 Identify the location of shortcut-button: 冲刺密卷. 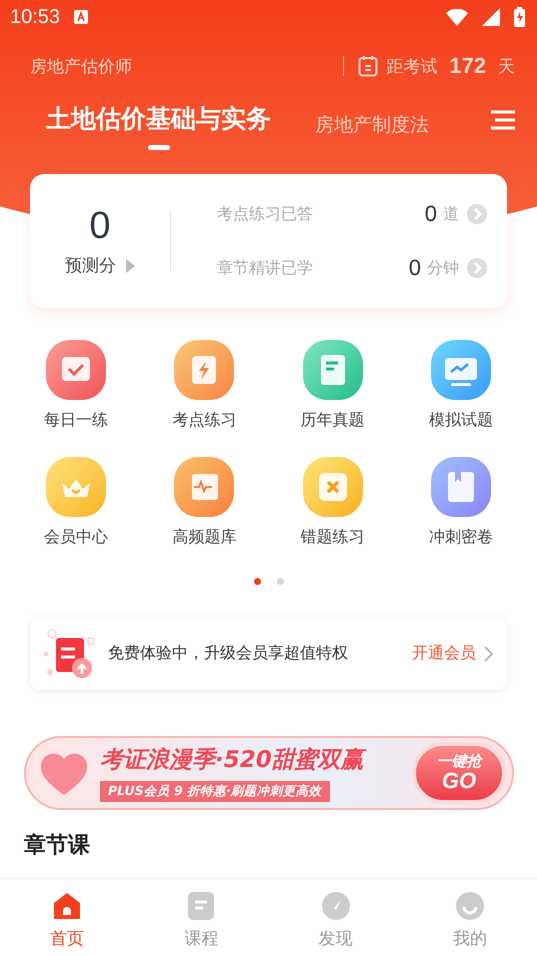
(460, 502).